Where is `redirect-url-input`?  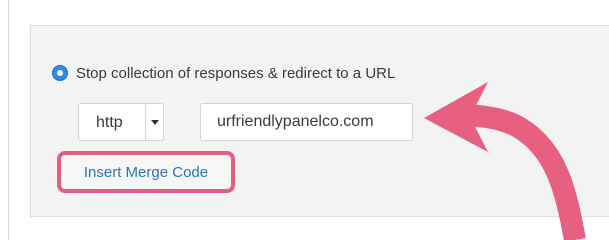
redirect-url-input is located at coordinates (306, 122).